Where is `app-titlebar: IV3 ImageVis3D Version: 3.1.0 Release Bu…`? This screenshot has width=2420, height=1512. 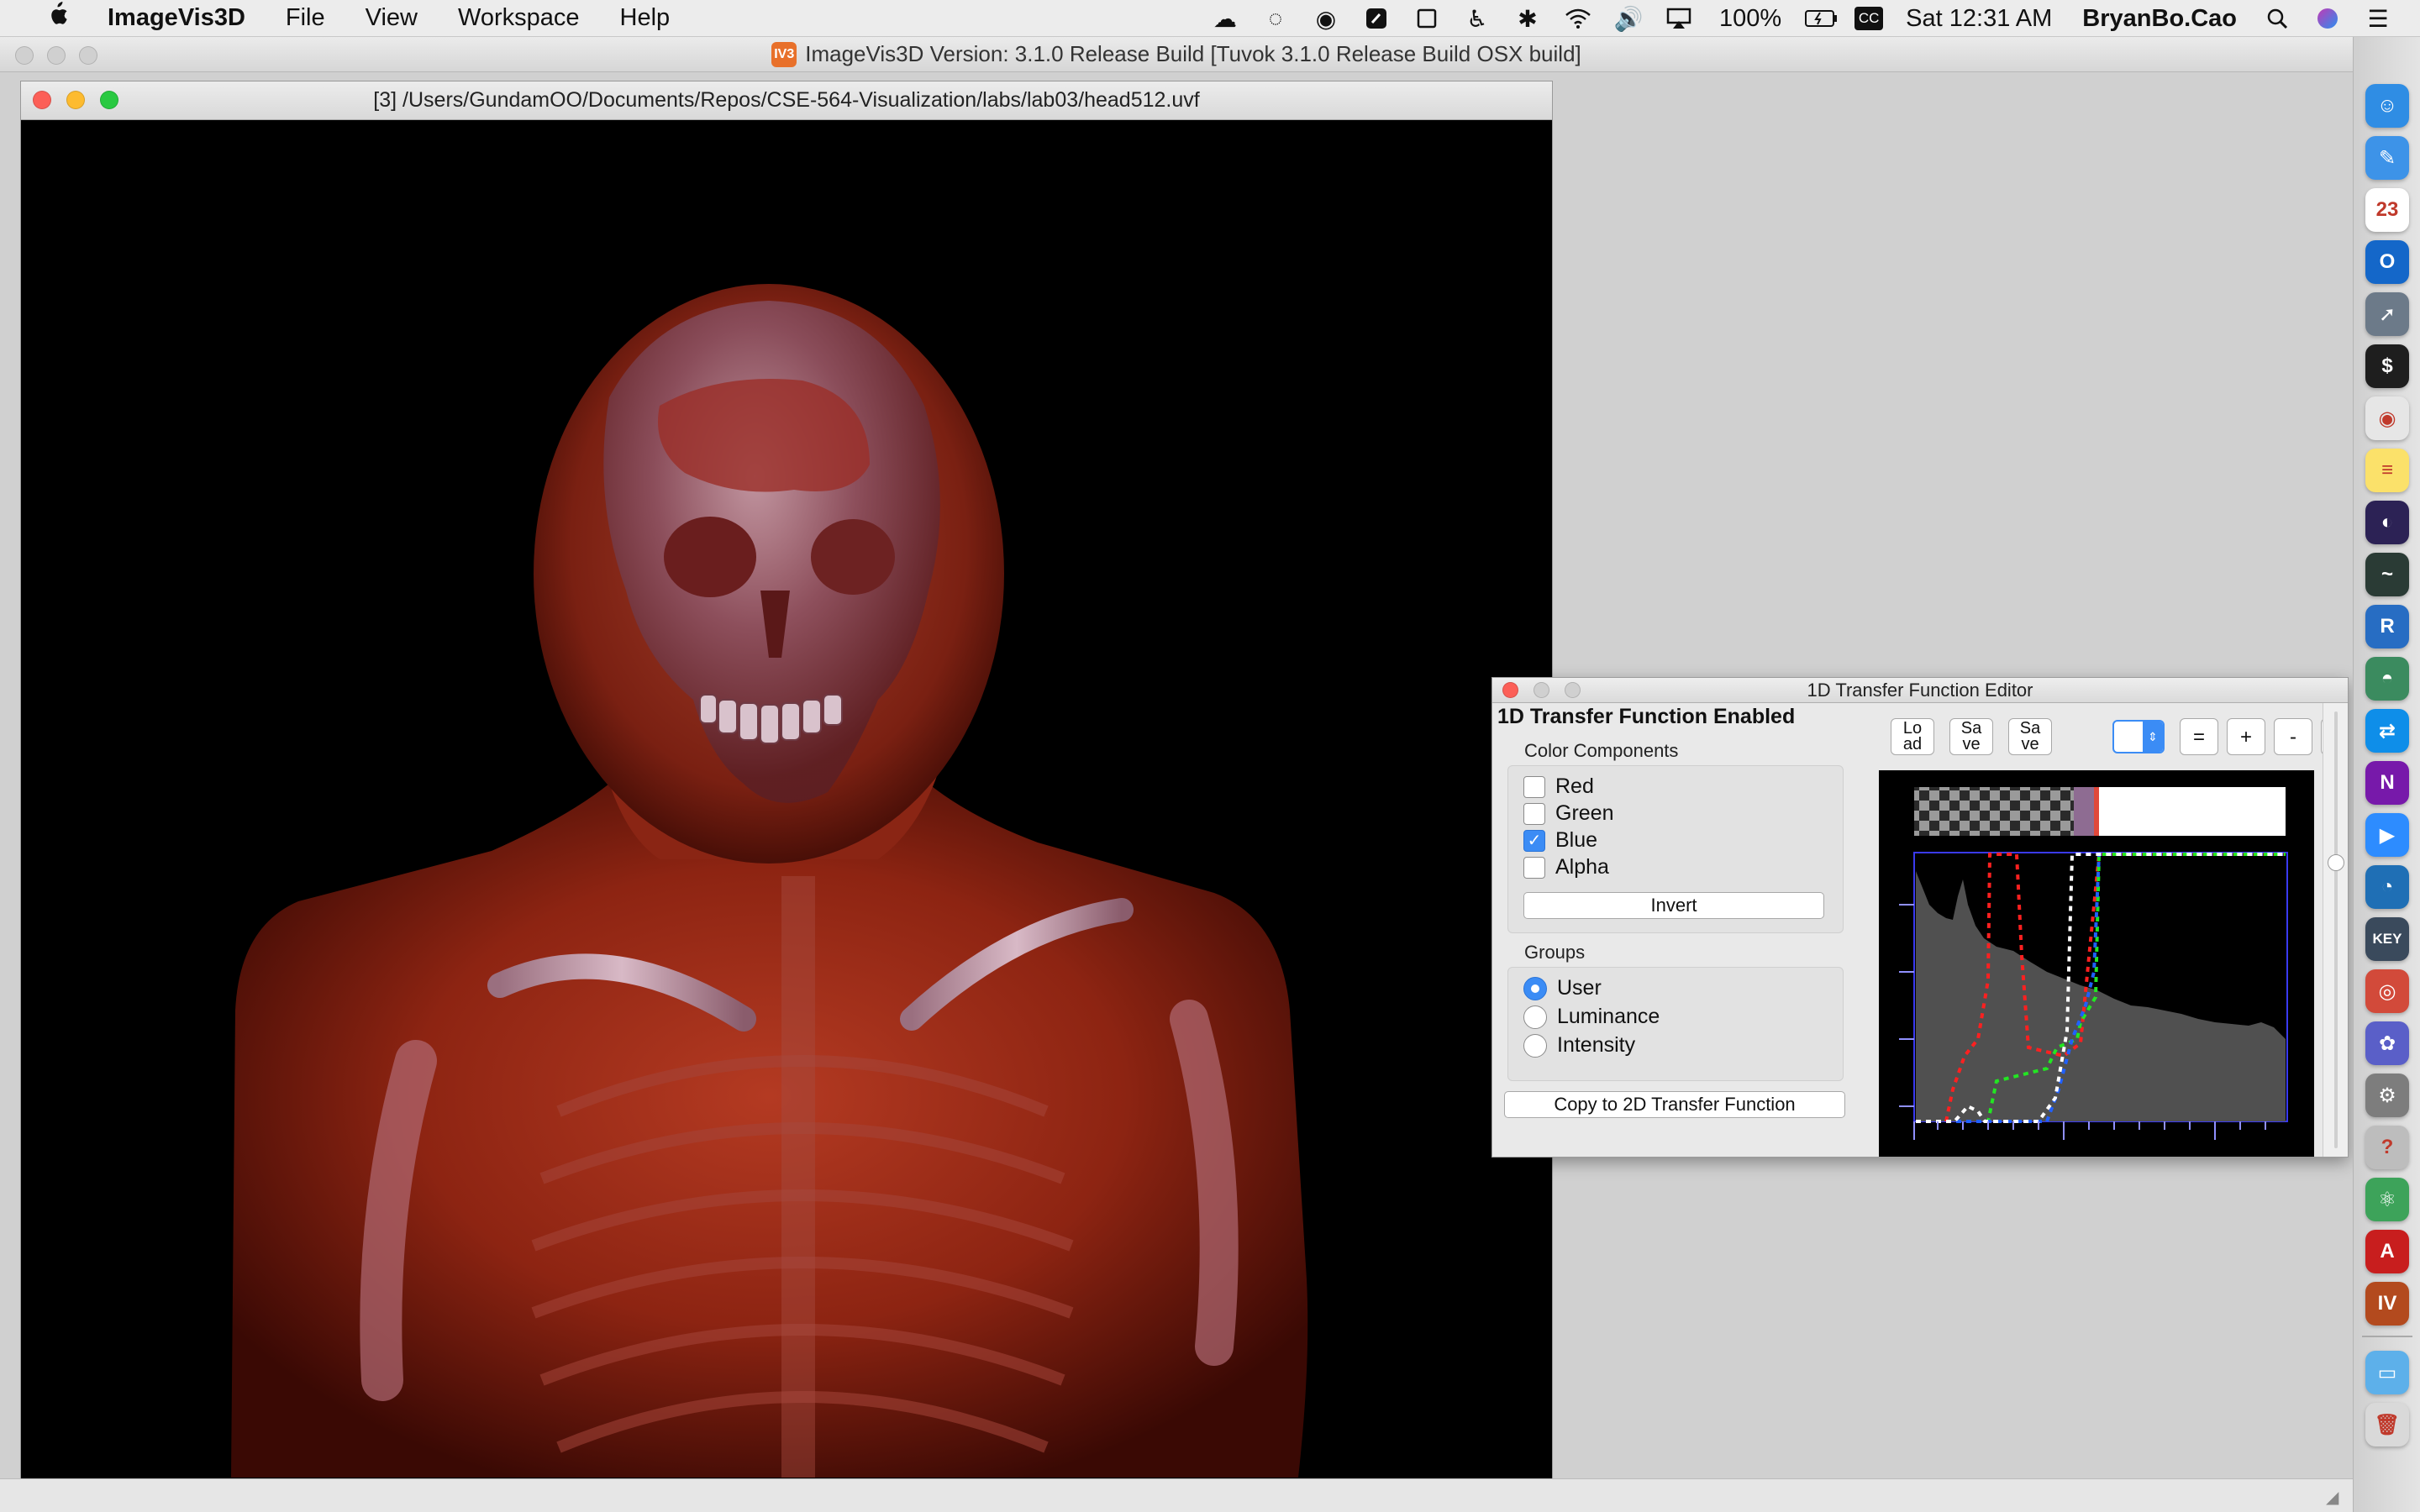
app-titlebar: IV3 ImageVis3D Version: 3.1.0 Release Bu… is located at coordinates (1176, 54).